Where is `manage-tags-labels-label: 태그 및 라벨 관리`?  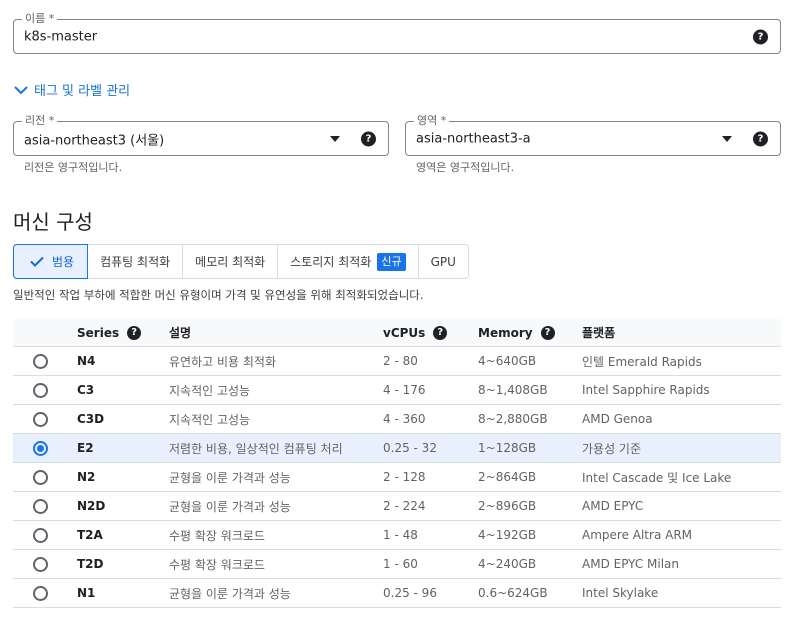 manage-tags-labels-label: 태그 및 라벨 관리 is located at coordinates (82, 91).